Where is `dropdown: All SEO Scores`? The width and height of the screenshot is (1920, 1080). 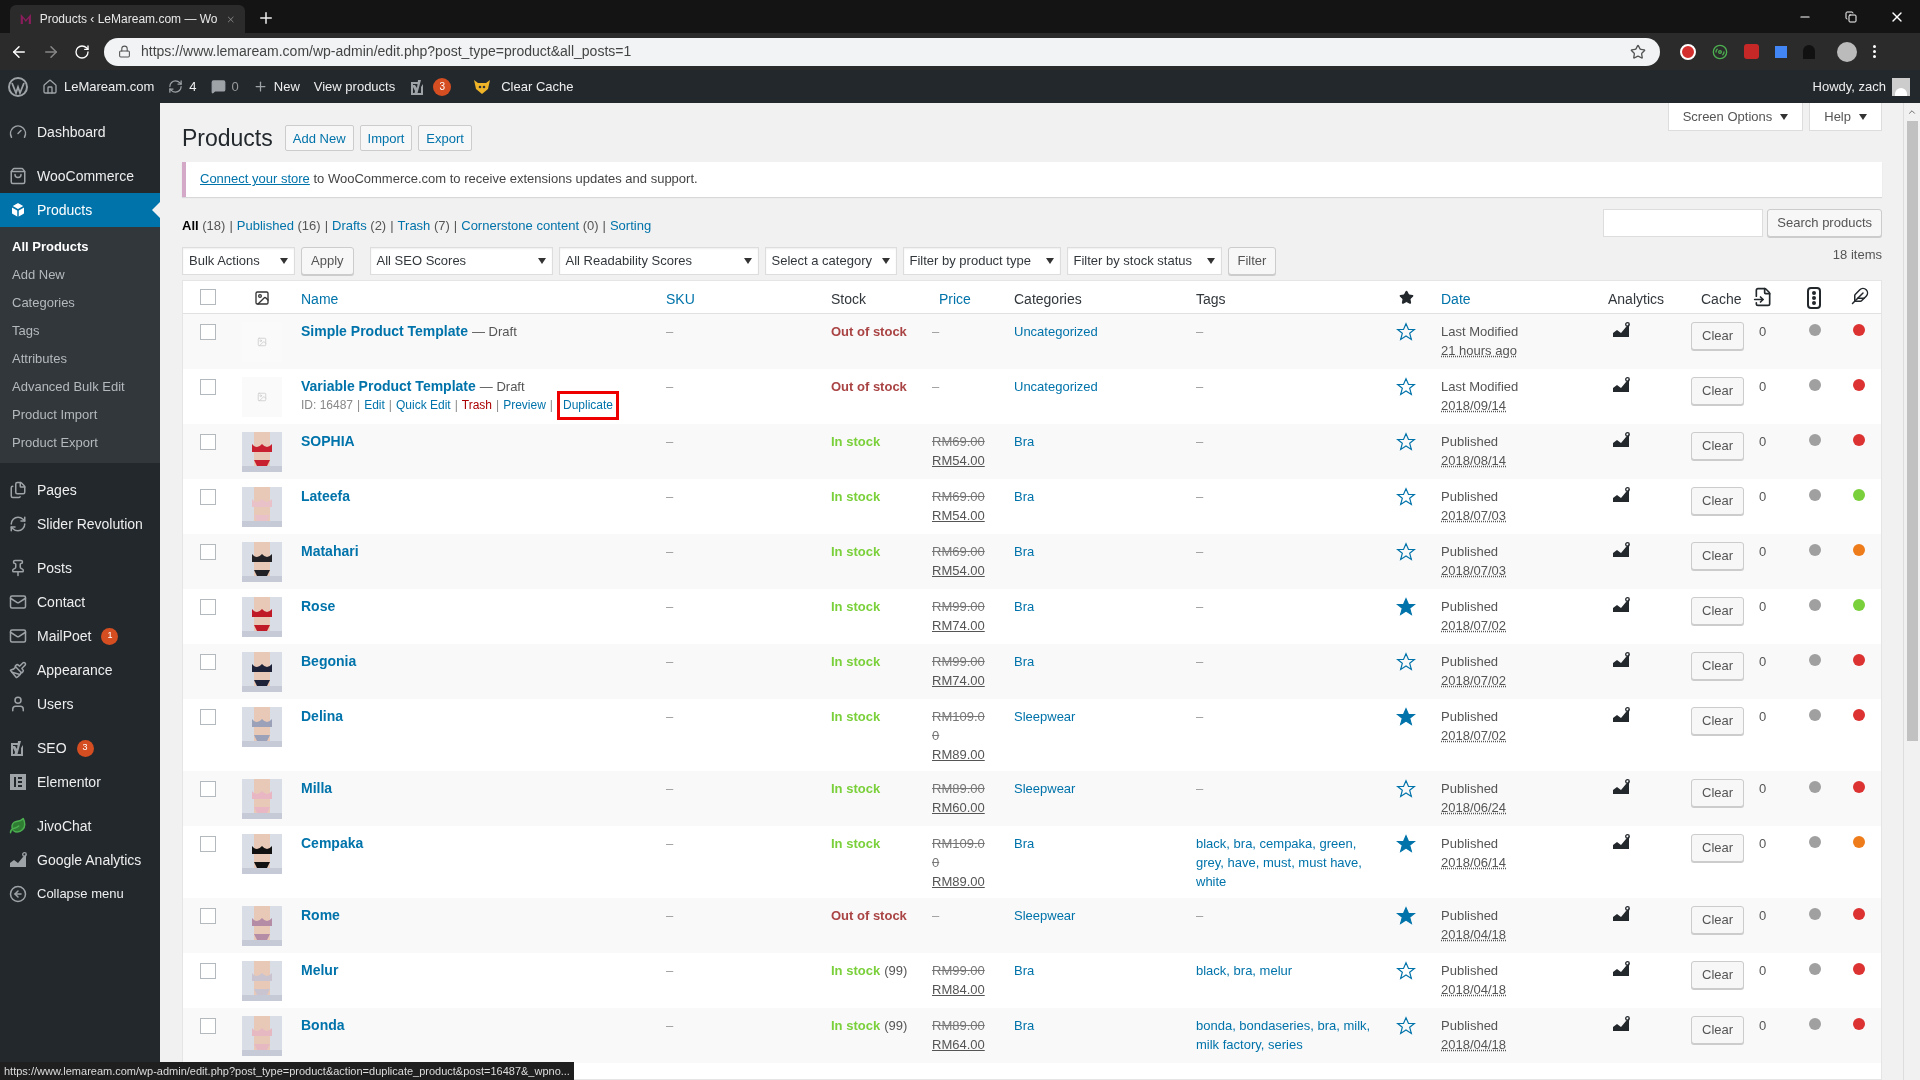 dropdown: All SEO Scores is located at coordinates (461, 260).